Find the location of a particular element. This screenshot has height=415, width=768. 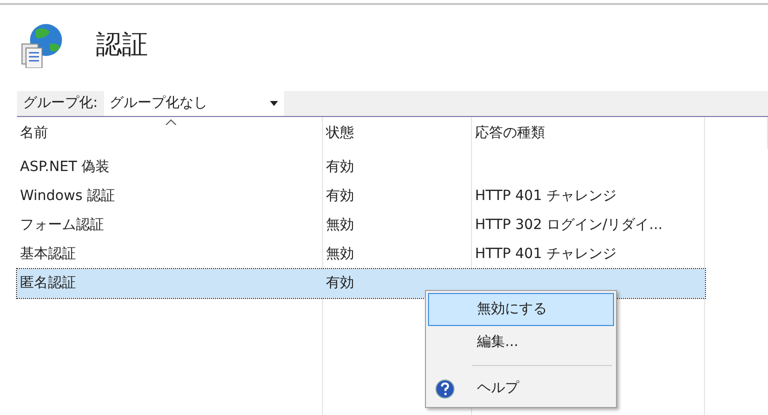

column-header: 状態 is located at coordinates (397, 133).